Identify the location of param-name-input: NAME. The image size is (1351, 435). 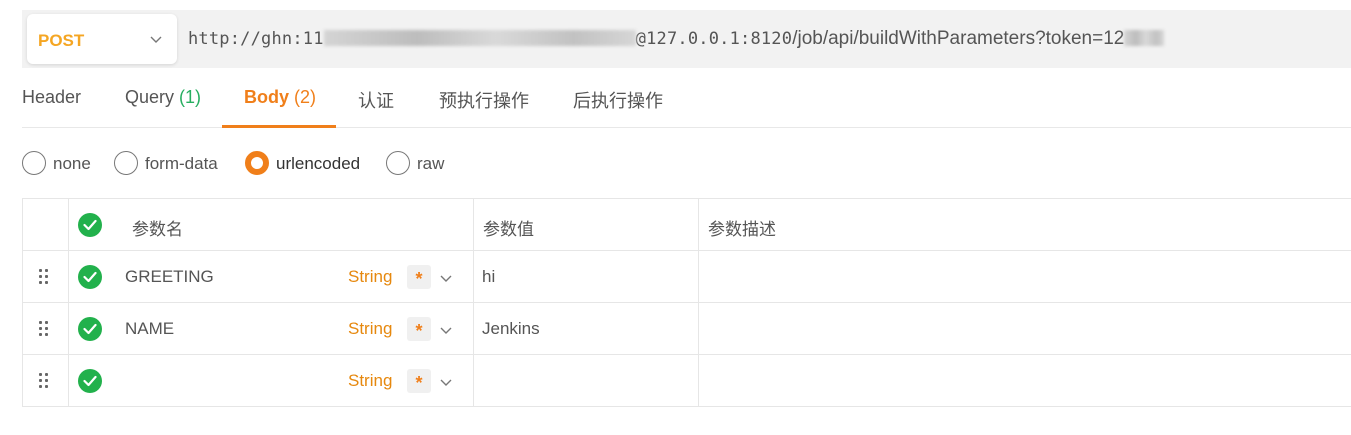
(149, 329).